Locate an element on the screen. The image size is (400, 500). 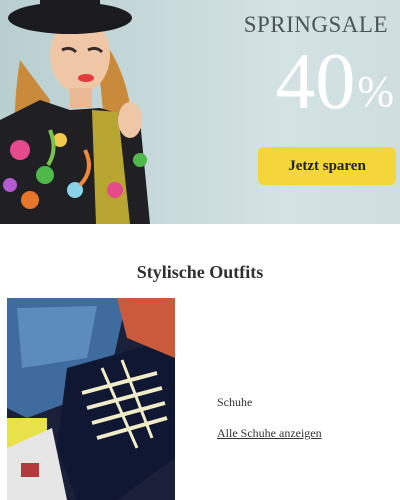
view-all-shoes-link: Alle Schuhe anzeigen is located at coordinates (269, 433).